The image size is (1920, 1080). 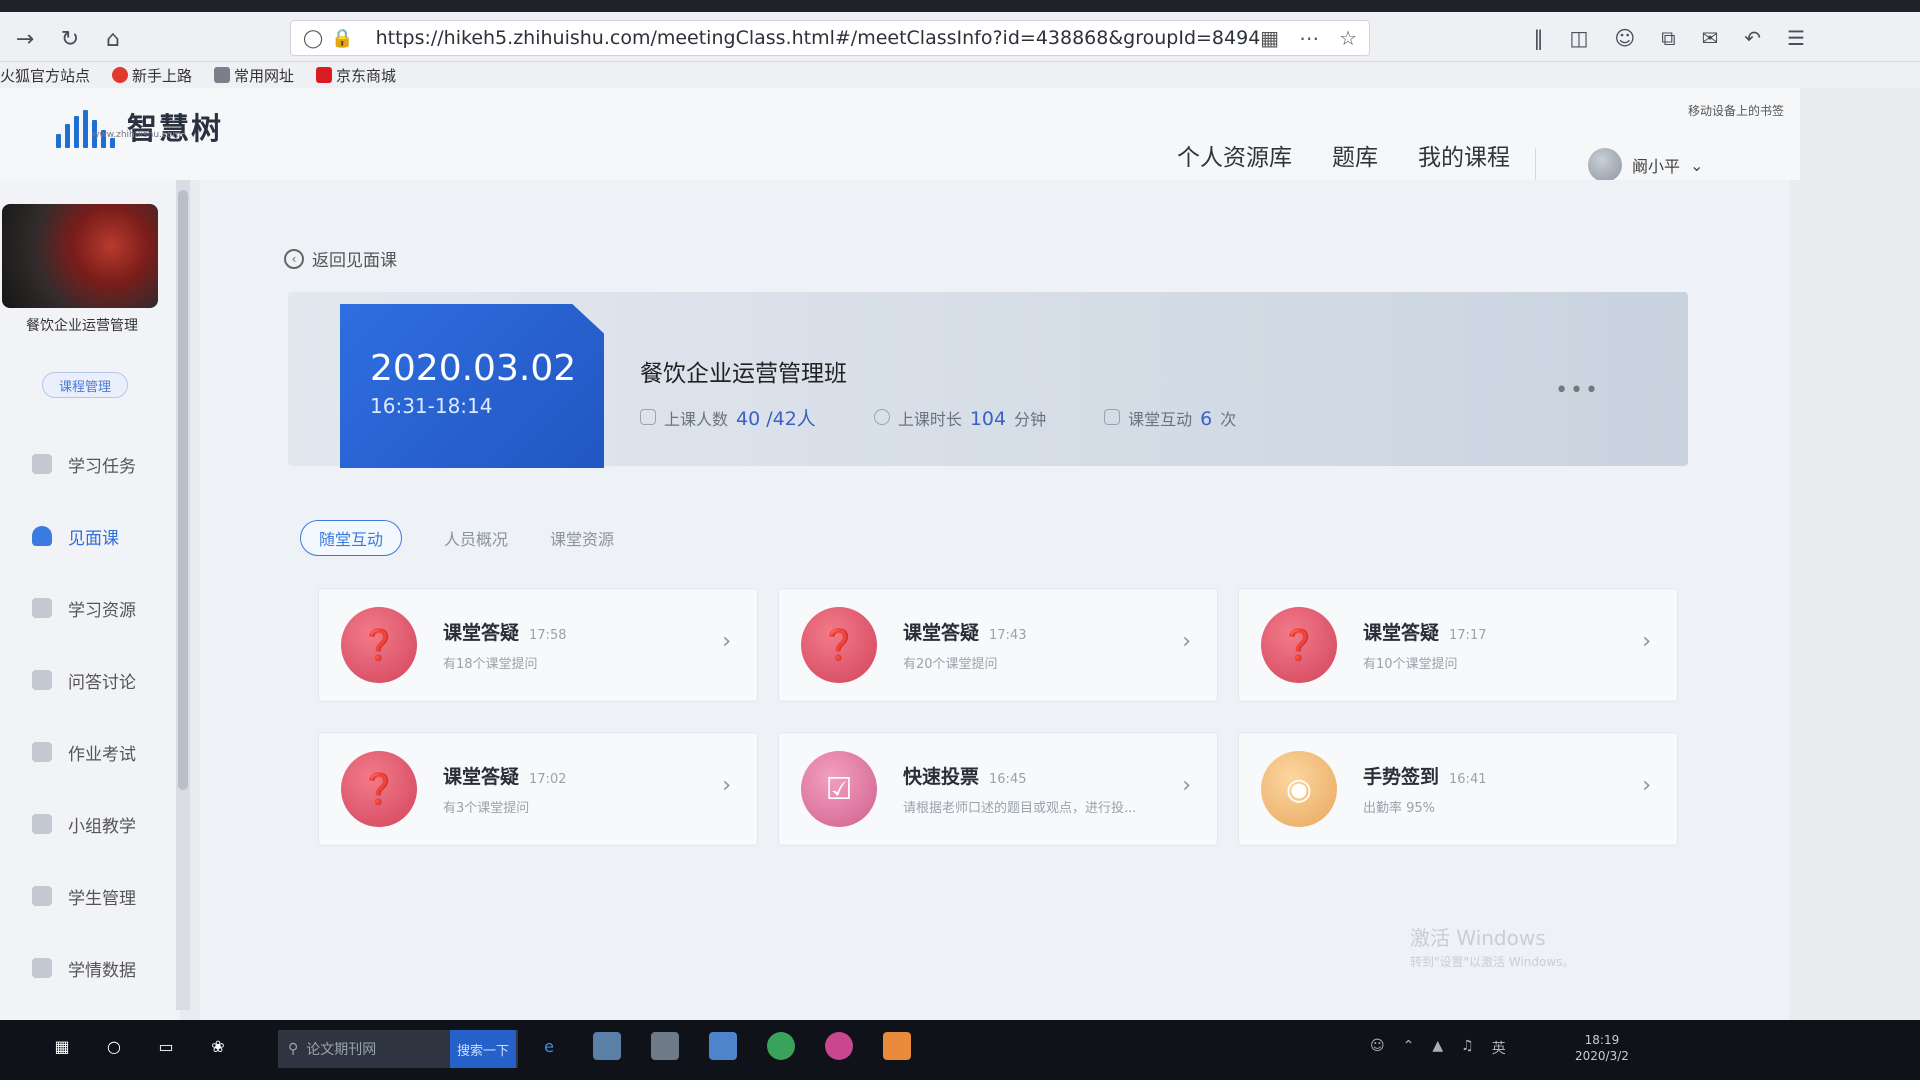 I want to click on logo-text: 智慧树, so click(x=175, y=129).